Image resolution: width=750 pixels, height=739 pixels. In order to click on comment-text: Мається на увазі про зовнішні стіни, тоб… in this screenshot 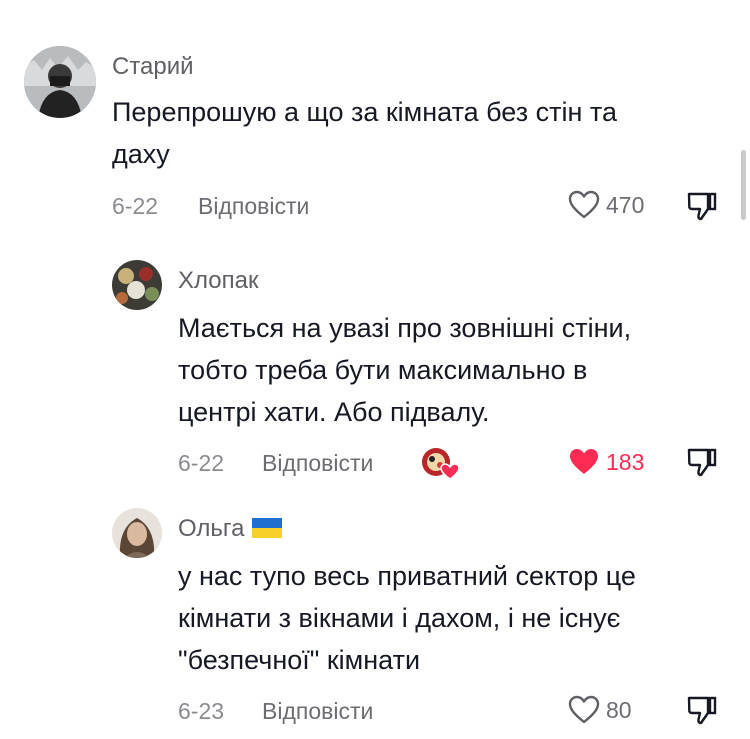, I will do `click(404, 370)`.